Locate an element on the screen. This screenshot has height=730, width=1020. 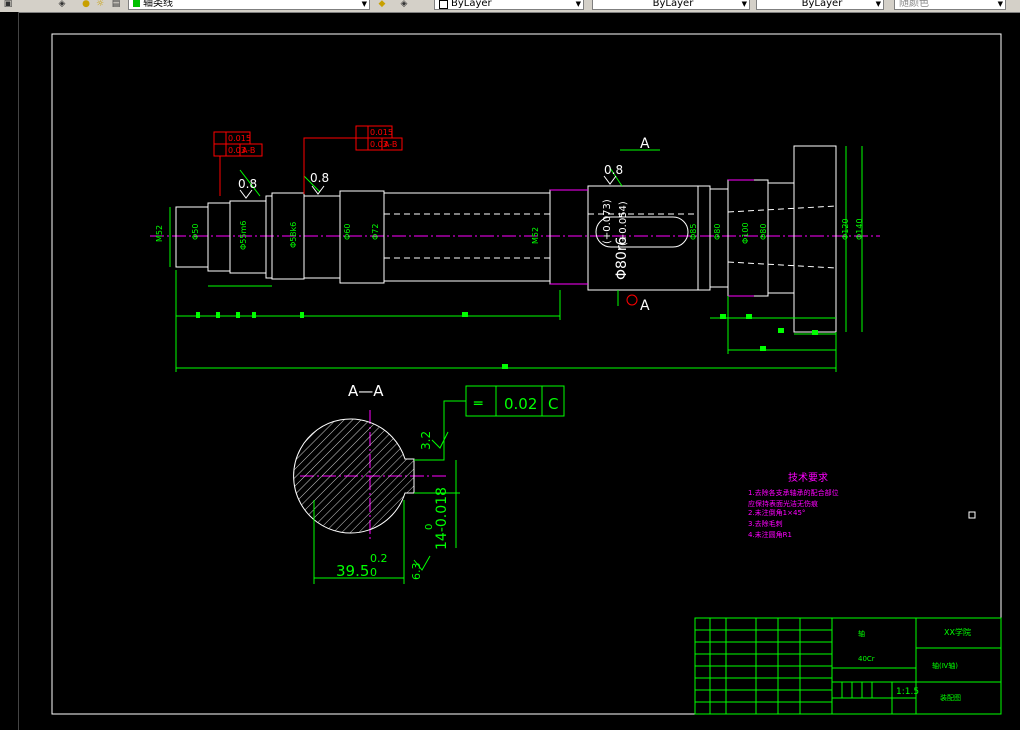
dim-width-tol: 0.2 is located at coordinates (379, 558).